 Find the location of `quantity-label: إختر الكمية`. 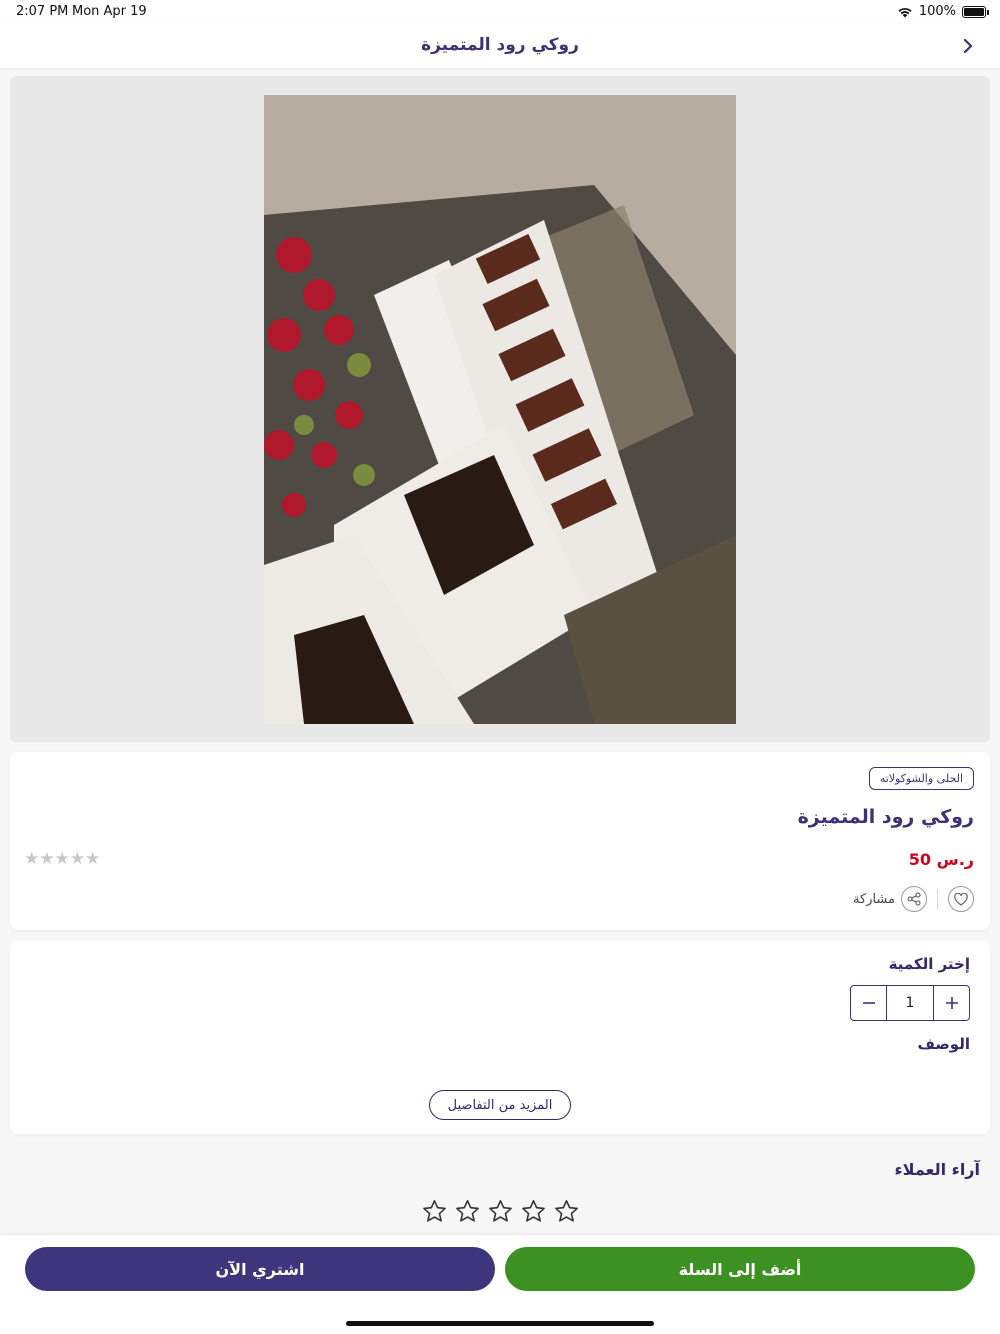

quantity-label: إختر الكمية is located at coordinates (929, 964).